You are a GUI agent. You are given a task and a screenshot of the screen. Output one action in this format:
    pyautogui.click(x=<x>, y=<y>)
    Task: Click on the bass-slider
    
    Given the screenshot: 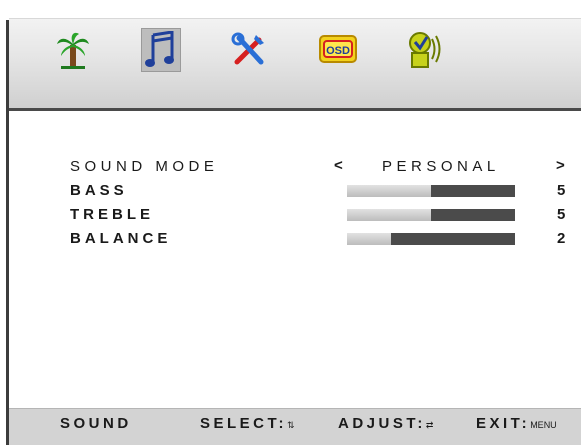 What is the action you would take?
    pyautogui.click(x=431, y=191)
    